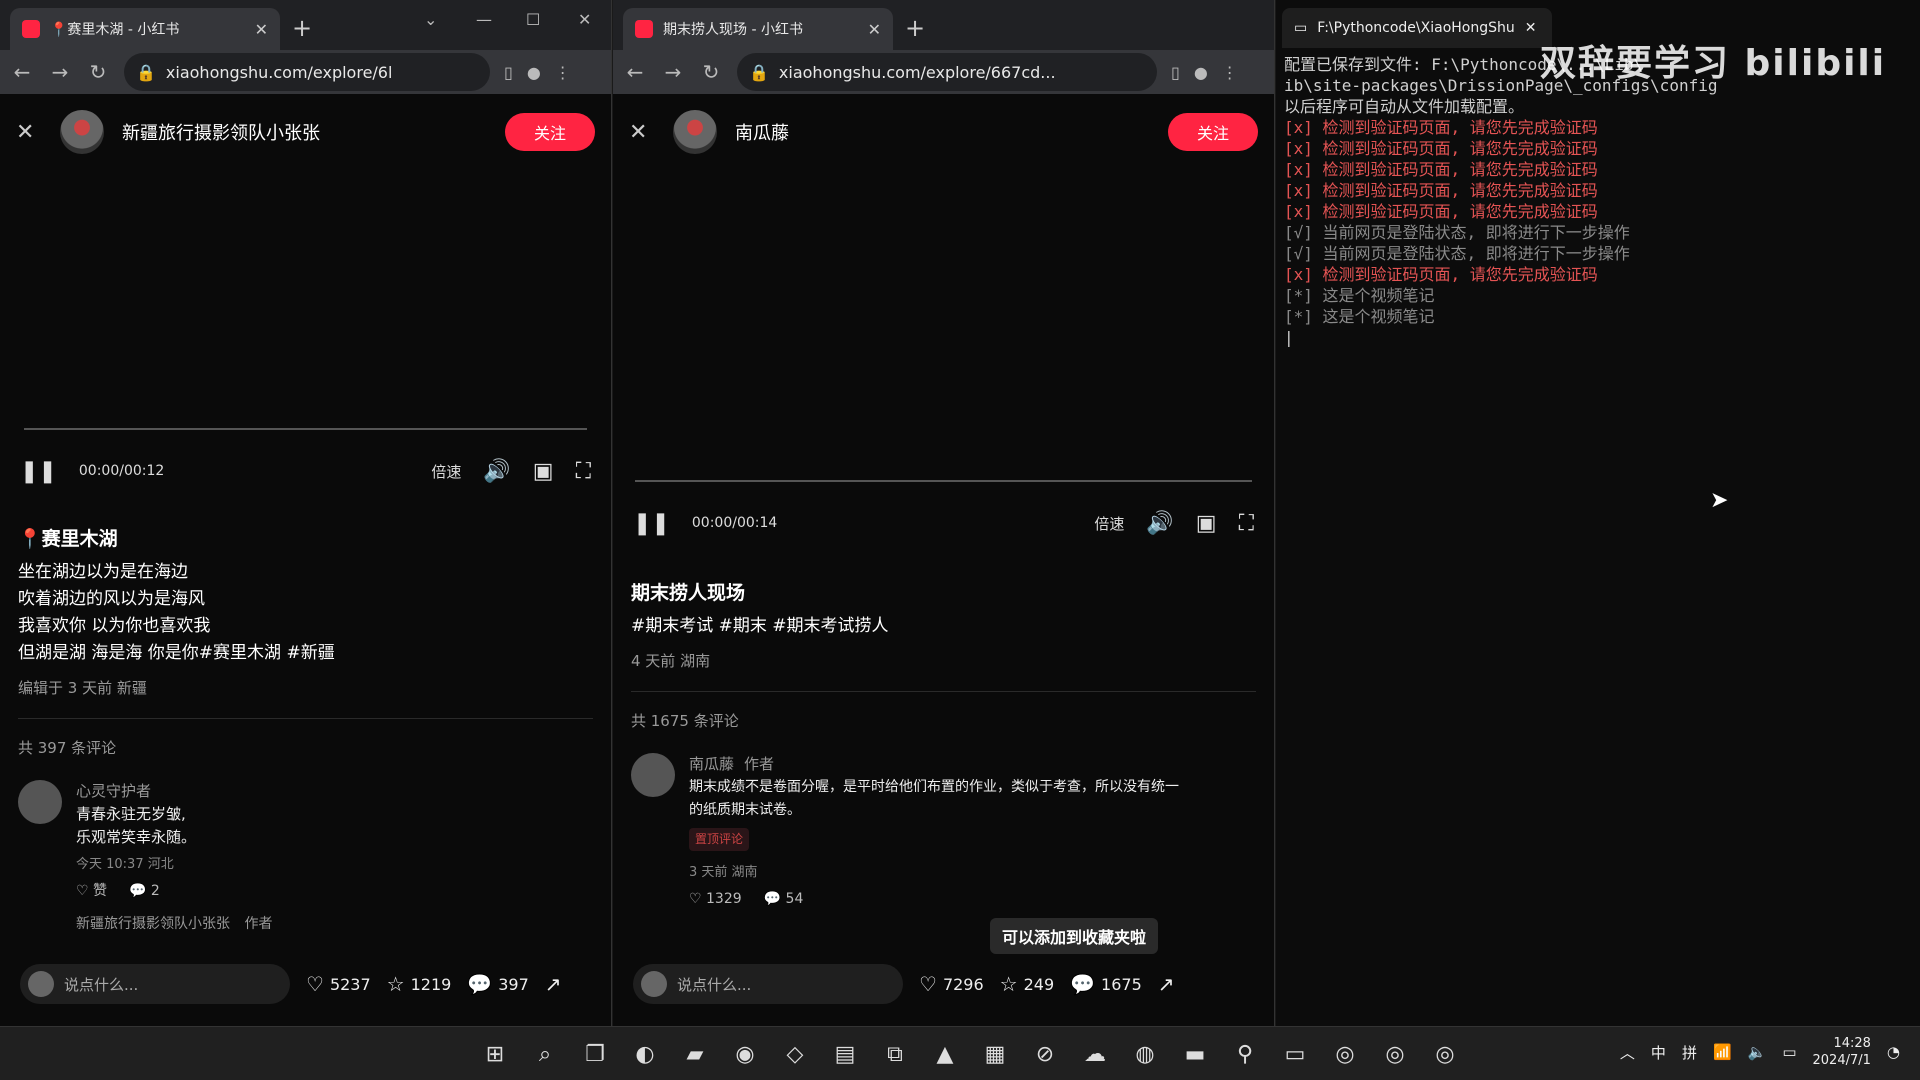 This screenshot has height=1080, width=1920. Describe the element at coordinates (1027, 984) in the screenshot. I see `collect-button: ☆ 249` at that location.